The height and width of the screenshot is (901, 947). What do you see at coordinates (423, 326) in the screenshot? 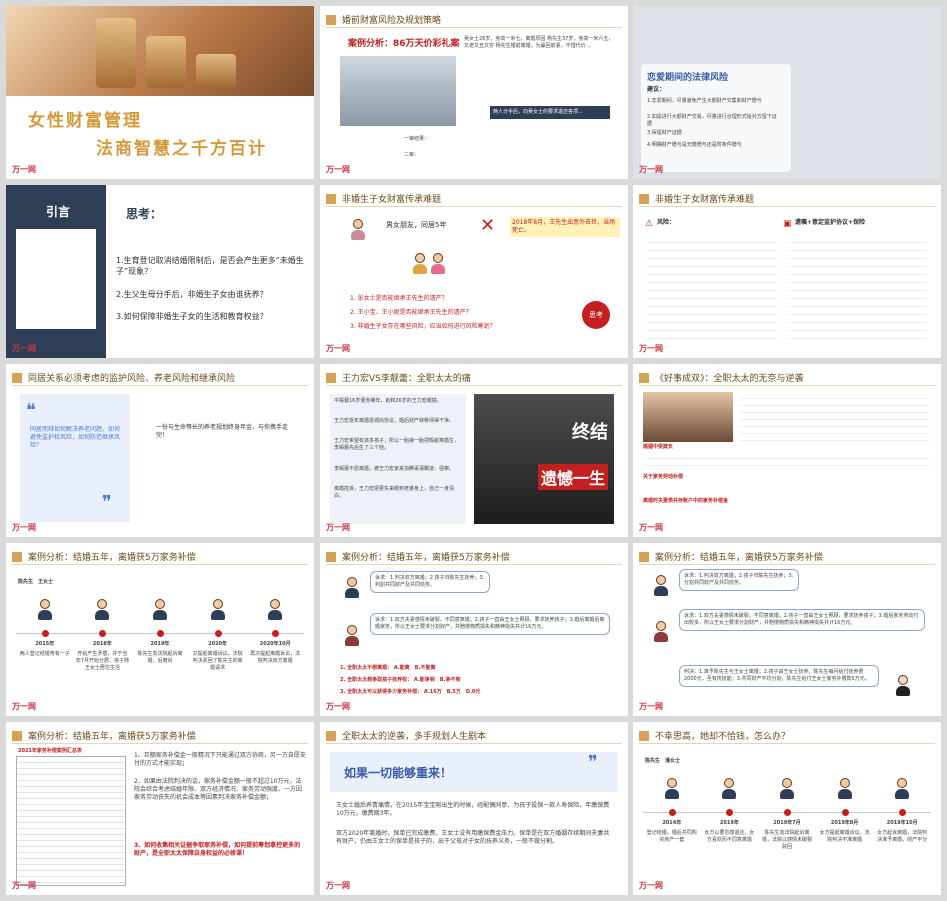
I see `question-3: 3. 非婚生子女存在哪些风险，应当如何进行风险筹划？` at bounding box center [423, 326].